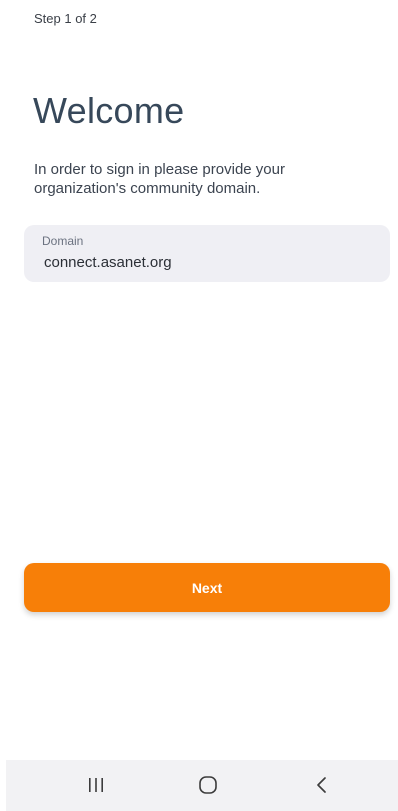  Describe the element at coordinates (109, 110) in the screenshot. I see `page-title: Welcome` at that location.